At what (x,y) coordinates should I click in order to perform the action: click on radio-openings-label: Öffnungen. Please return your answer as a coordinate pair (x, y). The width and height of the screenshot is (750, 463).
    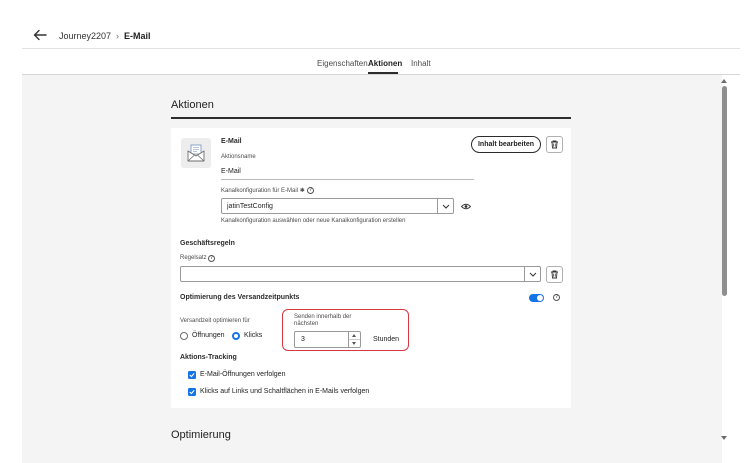
    Looking at the image, I should click on (208, 335).